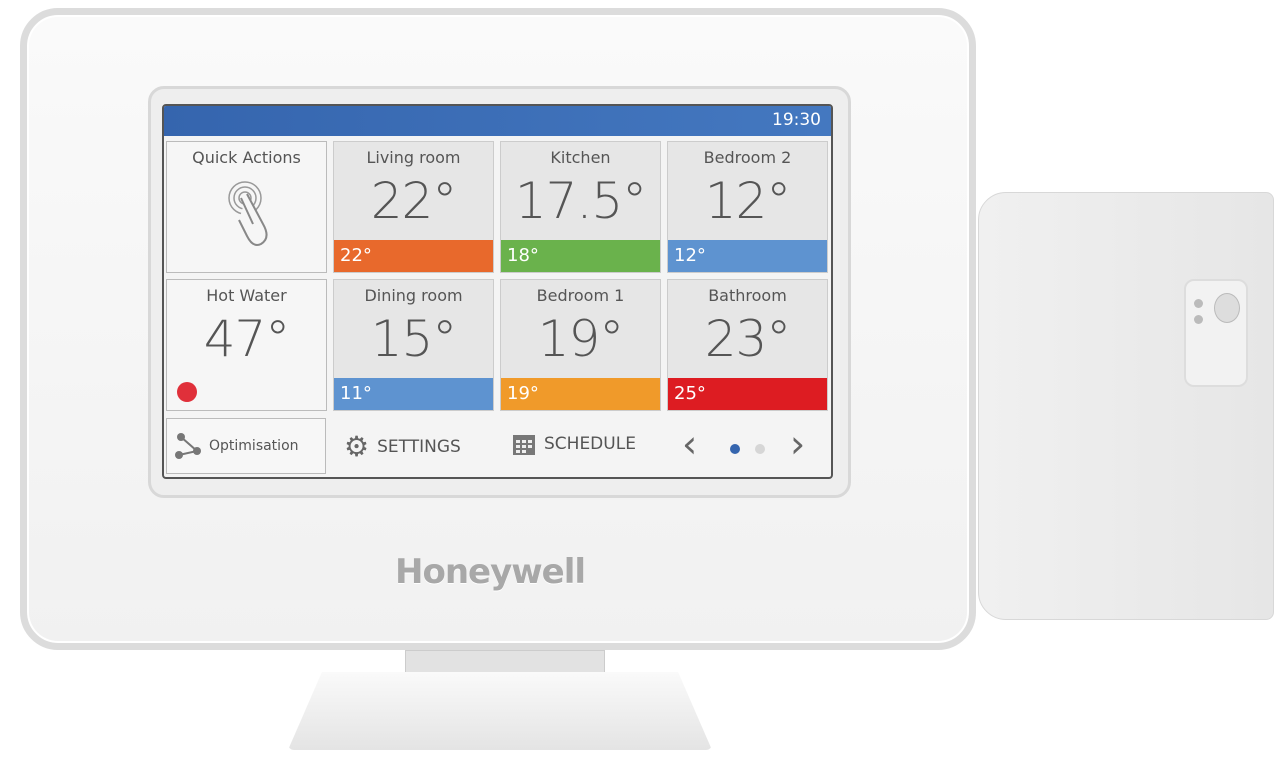  Describe the element at coordinates (735, 449) in the screenshot. I see `page-dot-active` at that location.